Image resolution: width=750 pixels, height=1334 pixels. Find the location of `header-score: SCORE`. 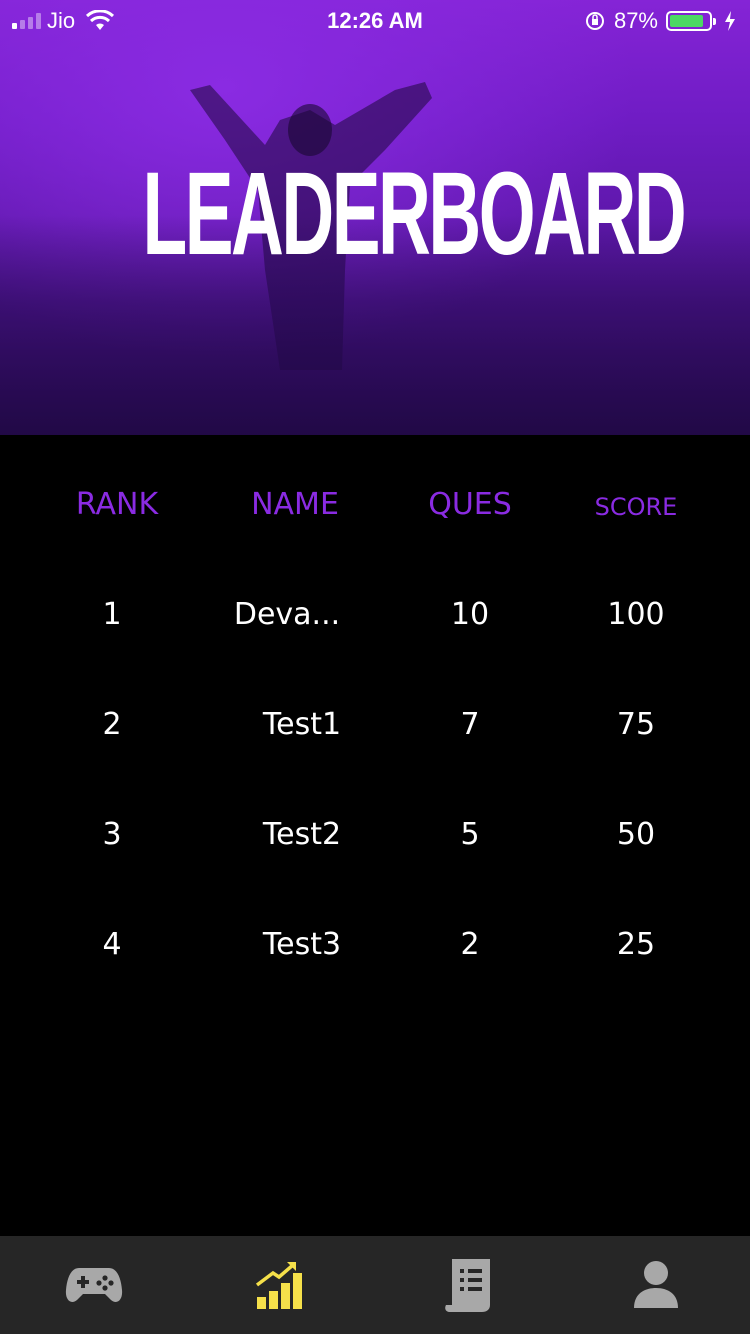

header-score: SCORE is located at coordinates (636, 507).